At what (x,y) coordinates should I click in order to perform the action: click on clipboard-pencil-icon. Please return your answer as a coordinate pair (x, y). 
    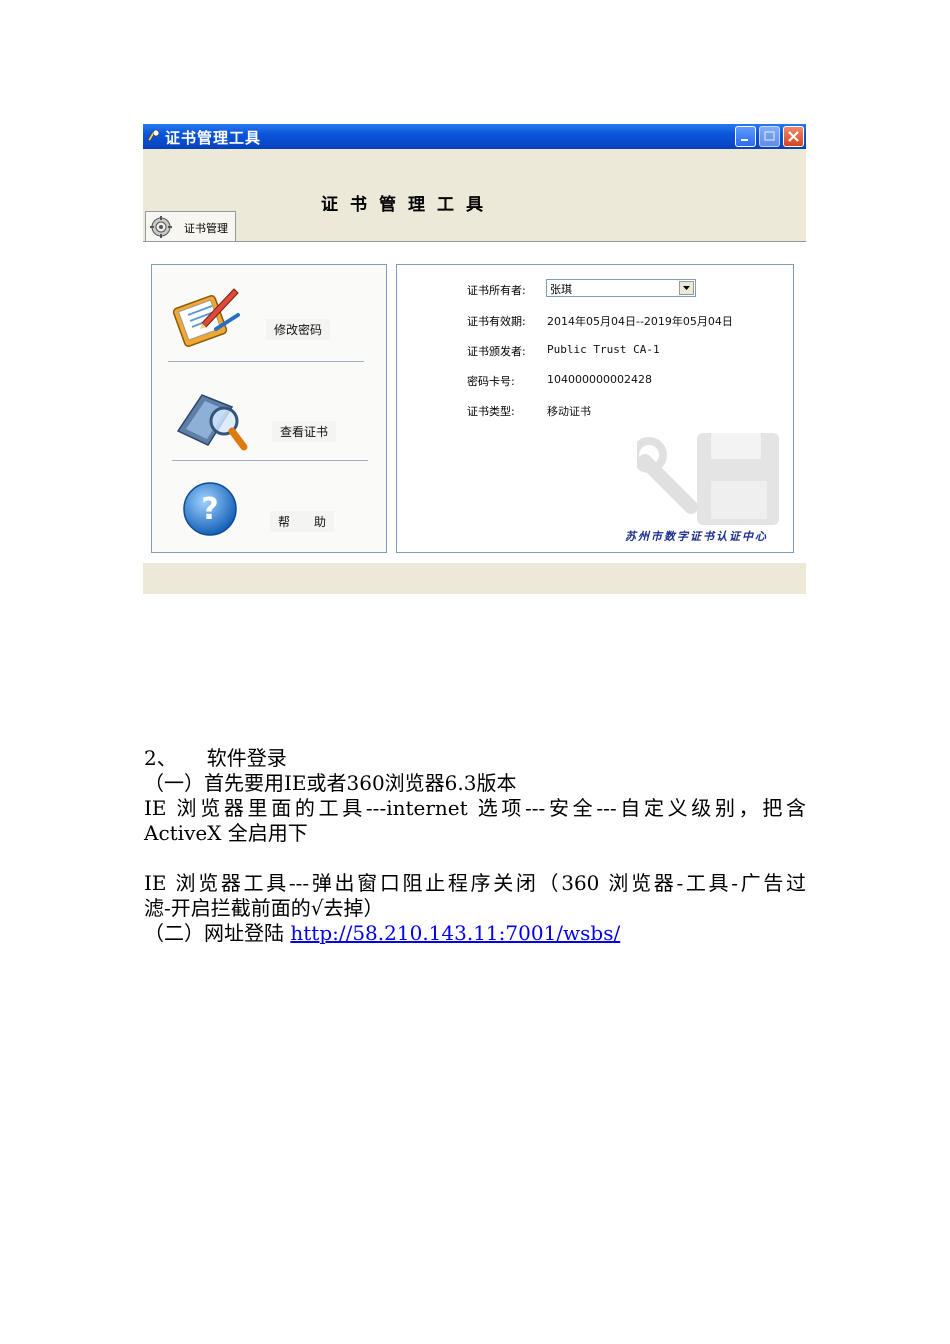
    Looking at the image, I should click on (206, 317).